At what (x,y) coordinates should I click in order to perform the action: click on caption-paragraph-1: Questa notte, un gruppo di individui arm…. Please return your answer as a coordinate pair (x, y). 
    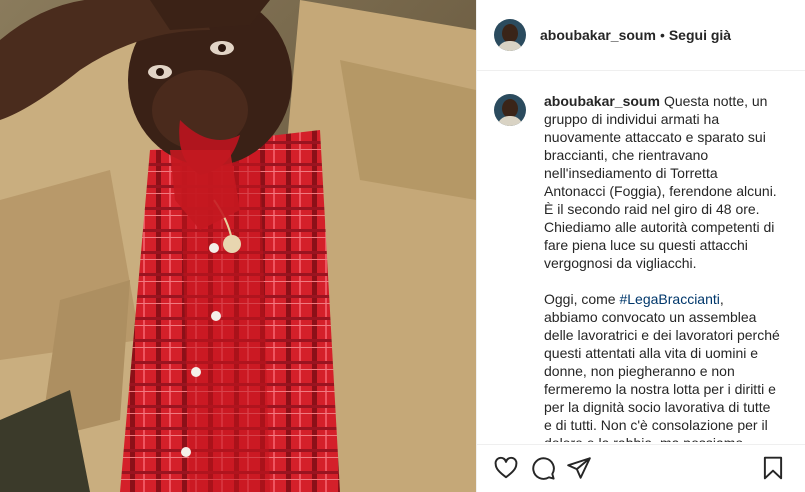
    Looking at the image, I should click on (660, 182).